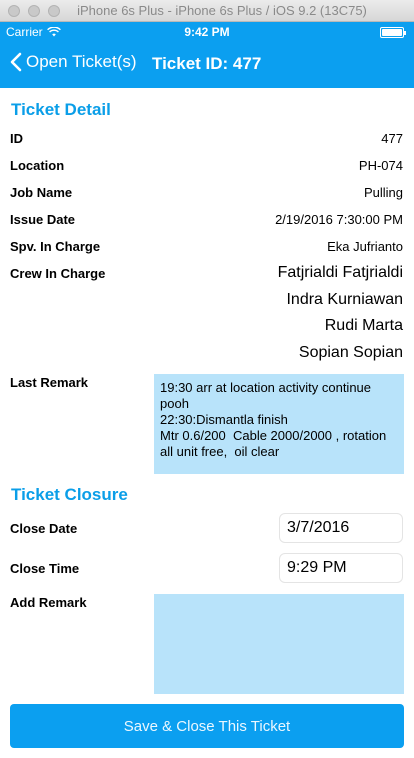 The width and height of the screenshot is (414, 758). I want to click on job-name-value: Pulling, so click(383, 192).